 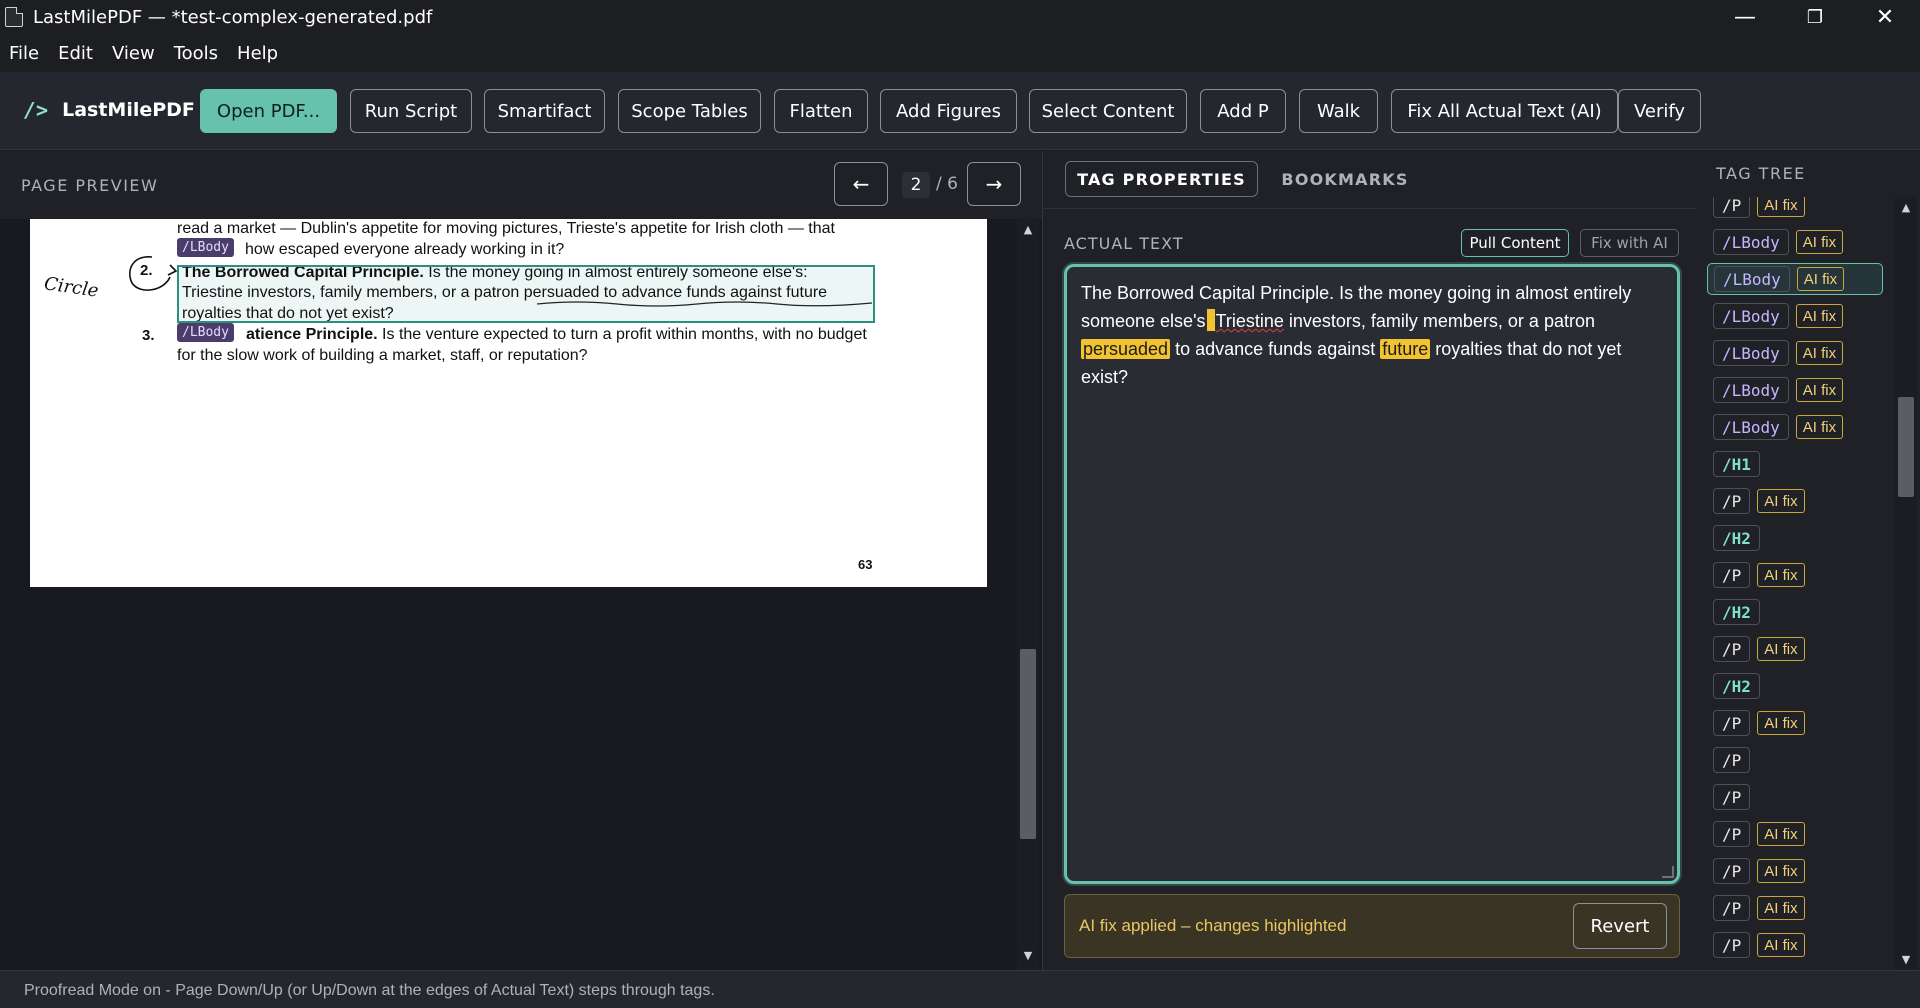 What do you see at coordinates (1124, 243) in the screenshot?
I see `actual-text-label: ACTUAL TEXT` at bounding box center [1124, 243].